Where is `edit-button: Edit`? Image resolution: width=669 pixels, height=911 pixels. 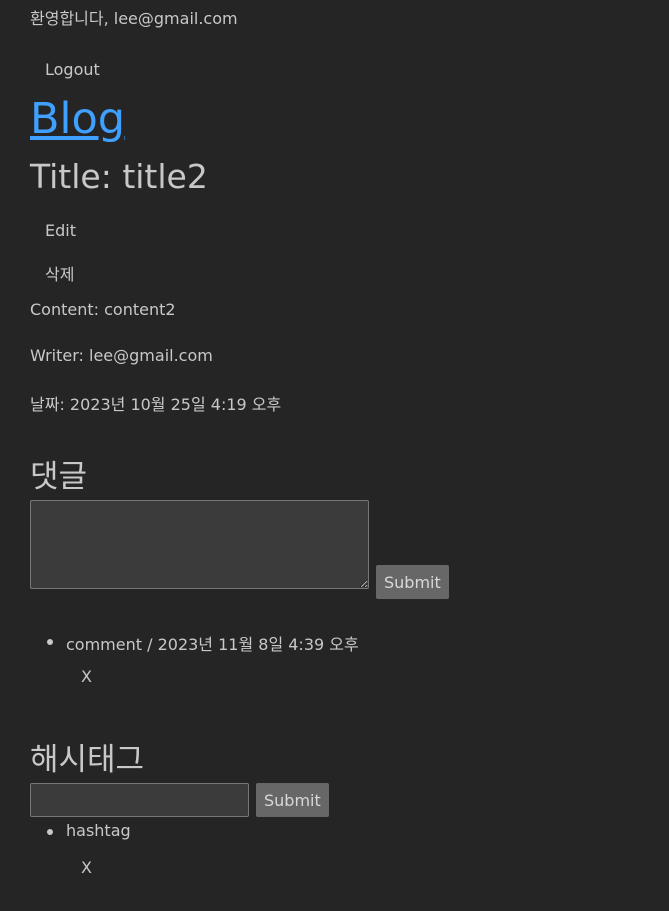 edit-button: Edit is located at coordinates (60, 230).